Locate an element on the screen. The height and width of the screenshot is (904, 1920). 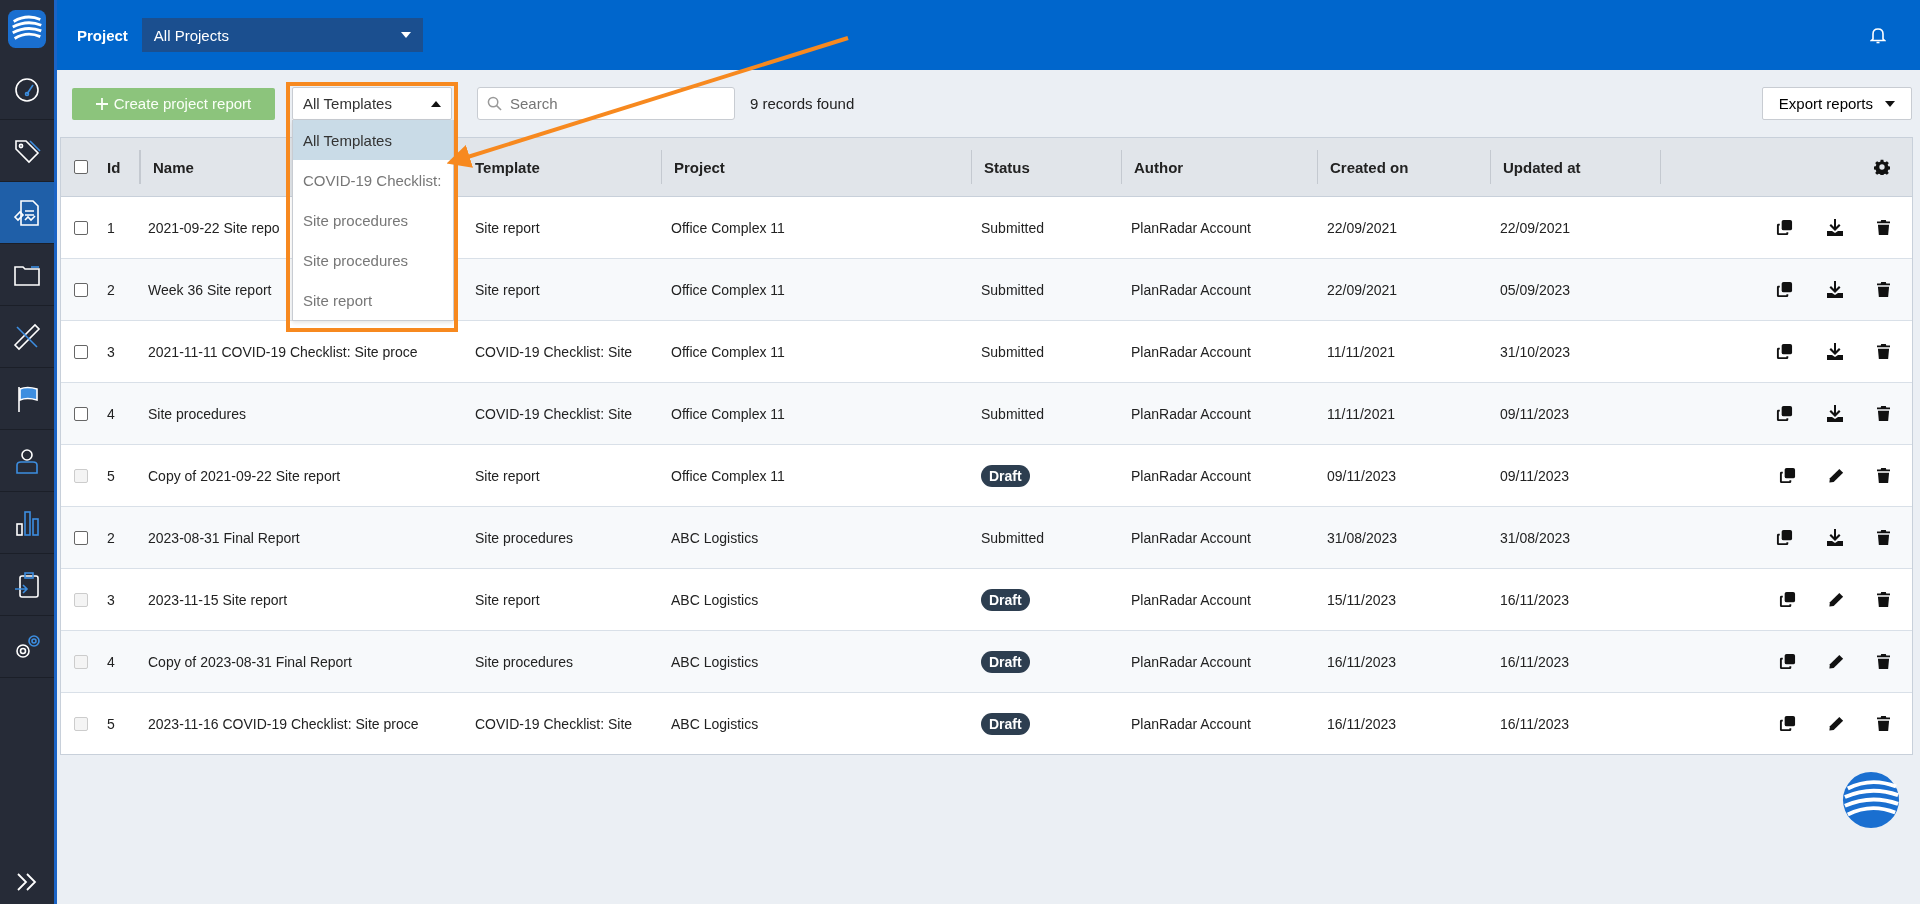
column-header: Id is located at coordinates (114, 167).